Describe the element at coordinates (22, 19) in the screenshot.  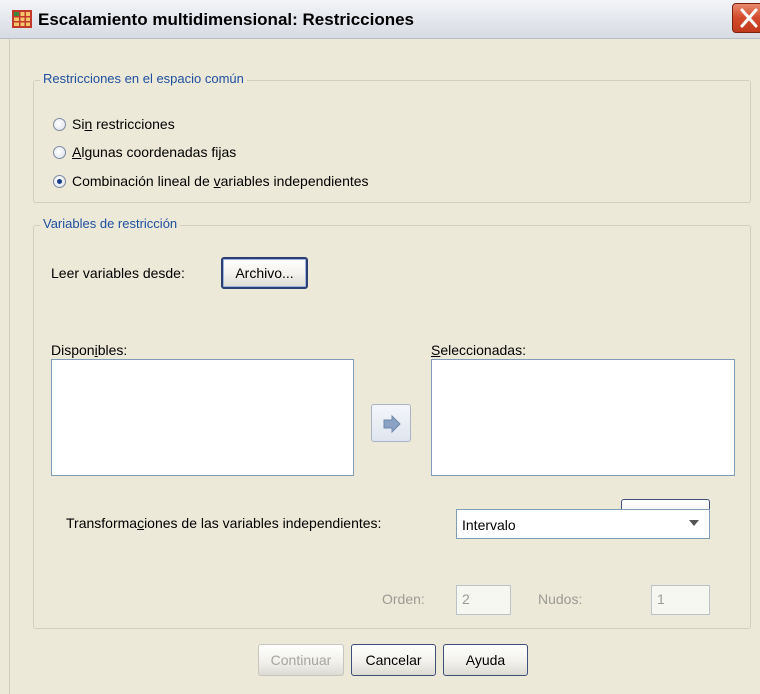
I see `grid-app-icon` at that location.